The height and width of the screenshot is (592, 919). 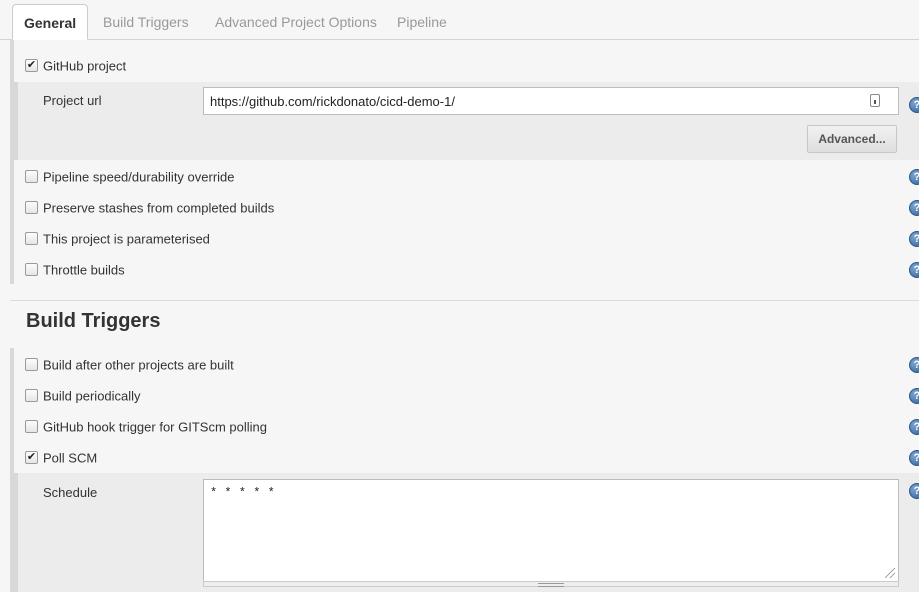 I want to click on option-label: Pipeline speed/durability override, so click(x=139, y=176).